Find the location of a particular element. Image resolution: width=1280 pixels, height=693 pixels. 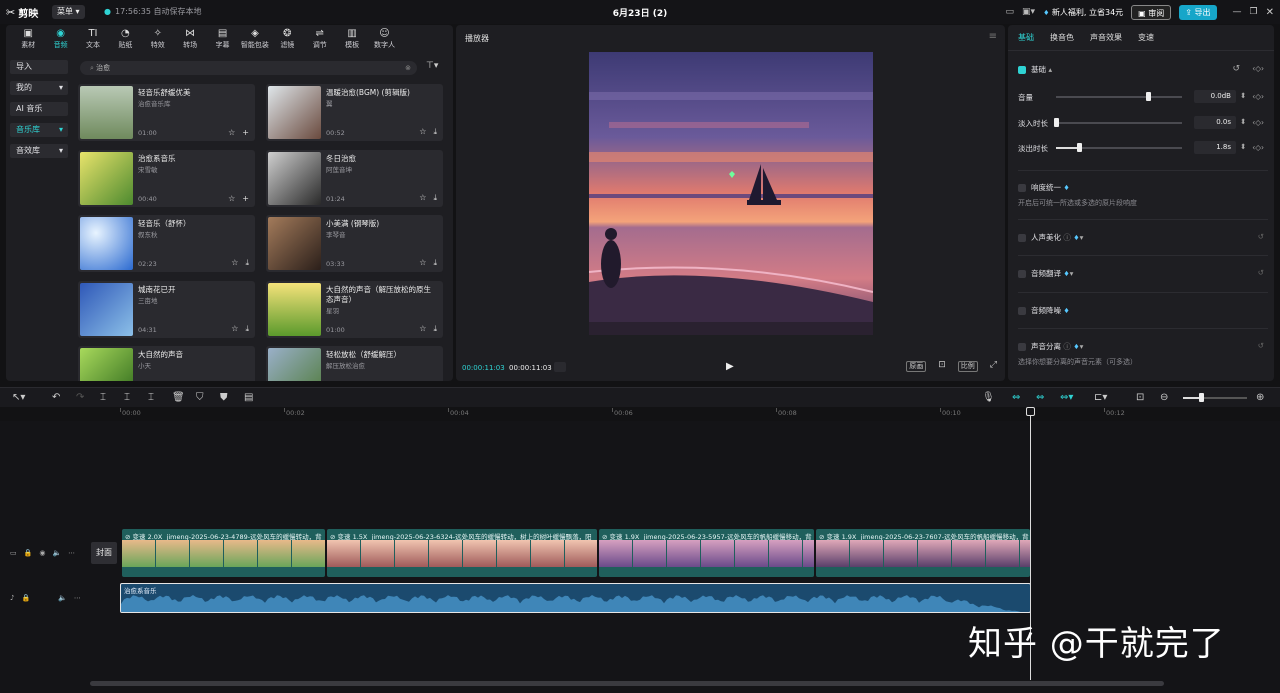

category-tab-1: ◉ 音频 is located at coordinates (60, 38).